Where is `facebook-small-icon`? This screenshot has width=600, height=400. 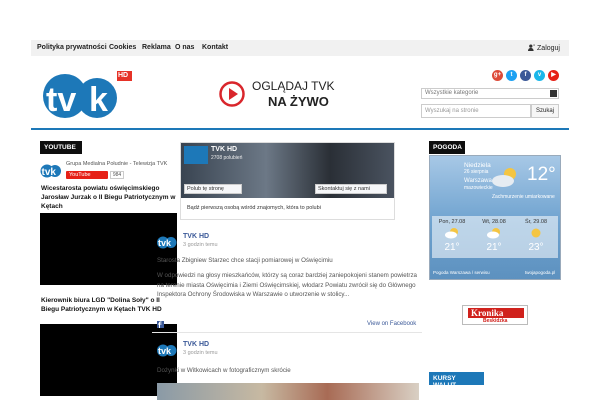 facebook-small-icon is located at coordinates (160, 324).